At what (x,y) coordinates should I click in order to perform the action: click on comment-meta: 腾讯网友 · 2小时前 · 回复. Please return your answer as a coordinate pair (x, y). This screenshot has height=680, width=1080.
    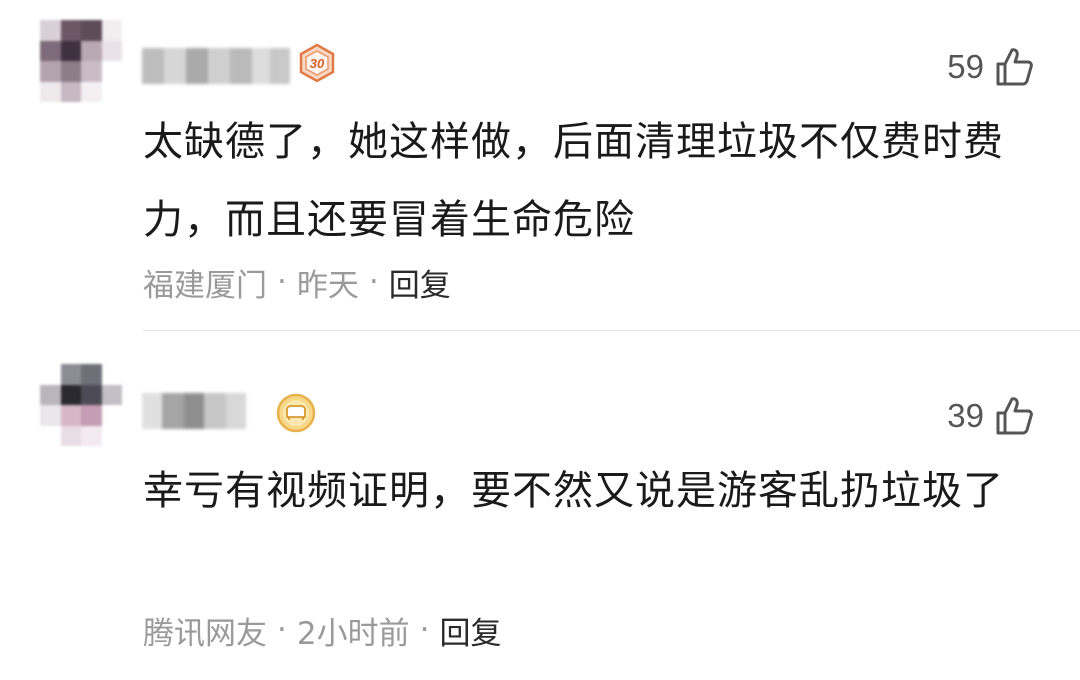
    Looking at the image, I should click on (322, 630).